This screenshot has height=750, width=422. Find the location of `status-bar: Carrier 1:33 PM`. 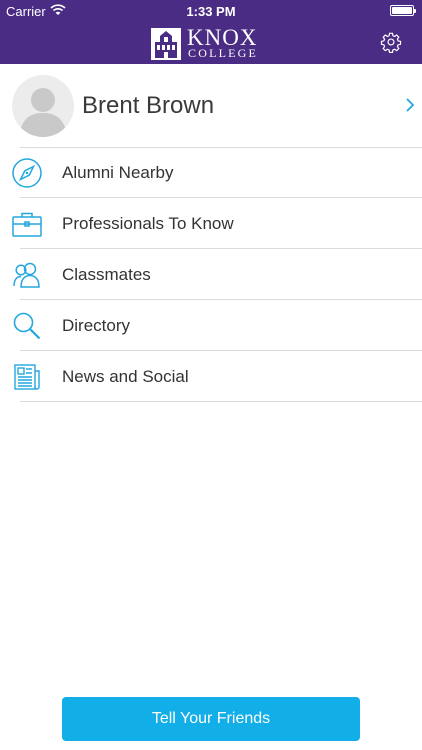

status-bar: Carrier 1:33 PM is located at coordinates (211, 11).